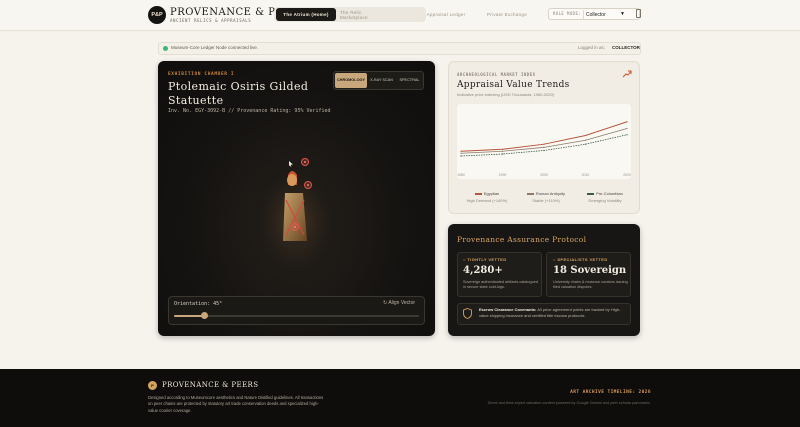  I want to click on hotspot-chest, so click(308, 185).